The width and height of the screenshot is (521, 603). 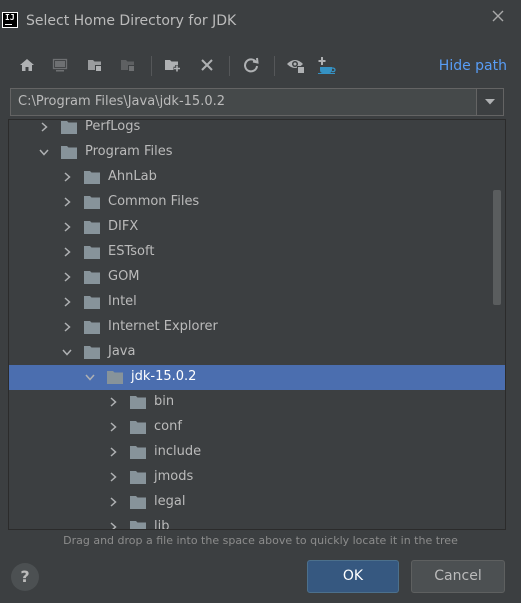 What do you see at coordinates (131, 251) in the screenshot?
I see `tree-row-label: ESTsoft` at bounding box center [131, 251].